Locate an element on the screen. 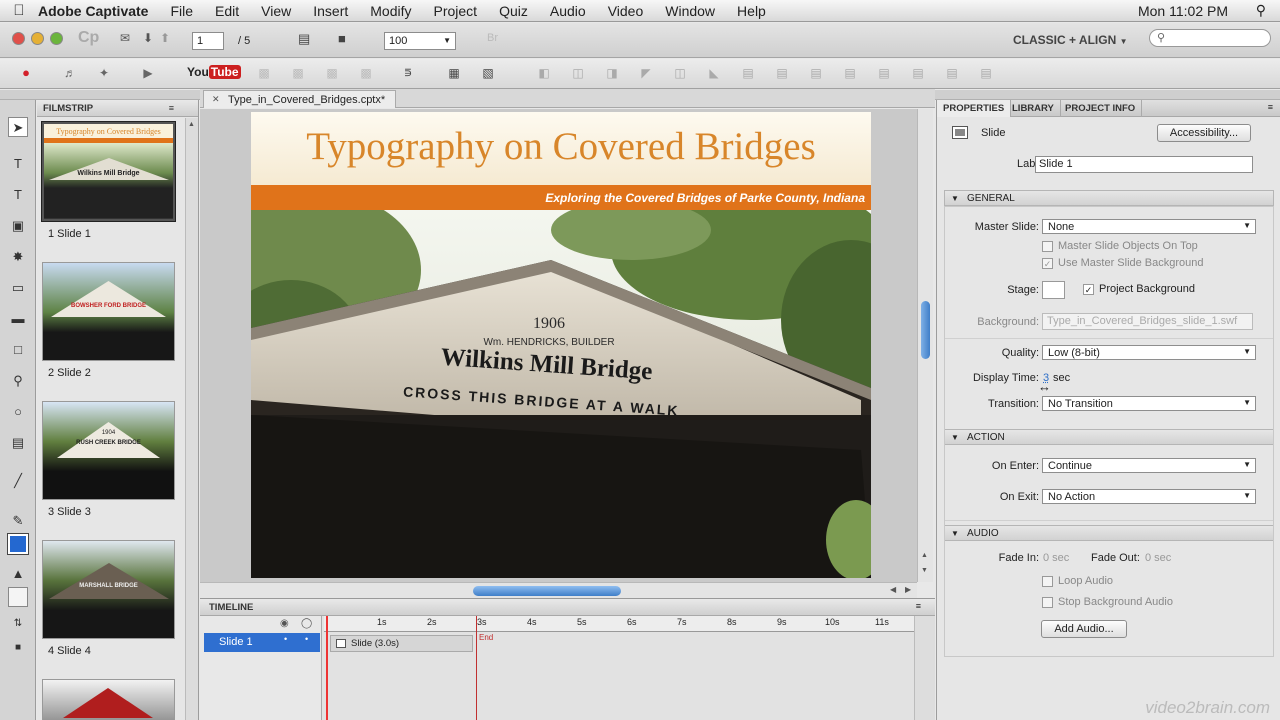 The width and height of the screenshot is (1280, 720). lock-icon: ◯ is located at coordinates (306, 623).